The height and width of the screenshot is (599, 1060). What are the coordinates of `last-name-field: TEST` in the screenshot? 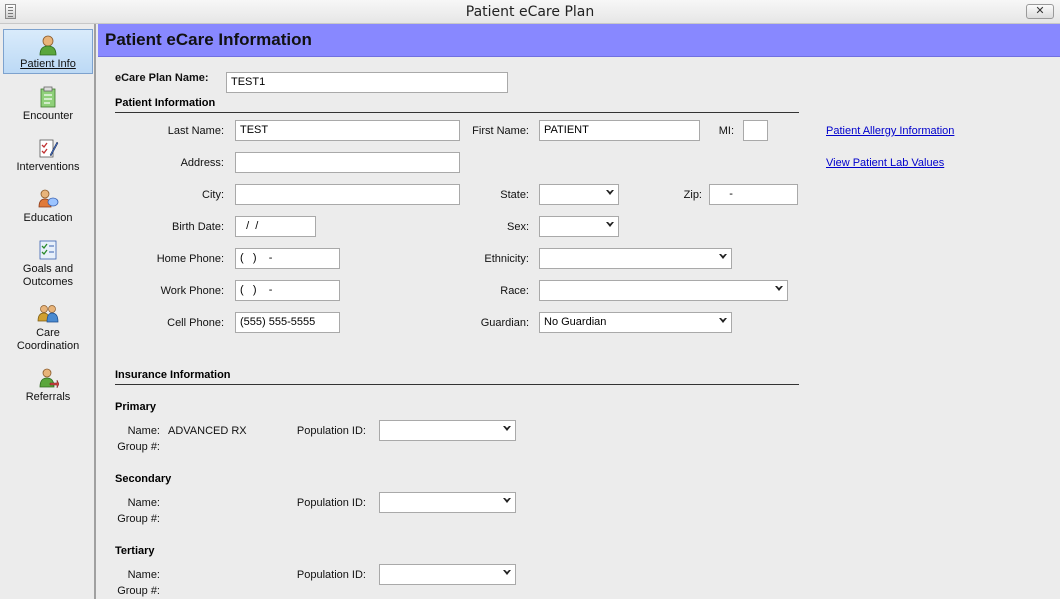 It's located at (347, 130).